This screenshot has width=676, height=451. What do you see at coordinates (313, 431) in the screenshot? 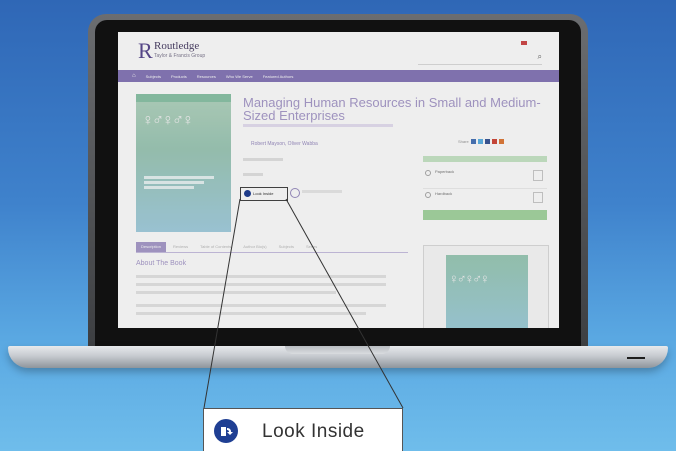
I see `look-inside-callout-label: Look Inside` at bounding box center [313, 431].